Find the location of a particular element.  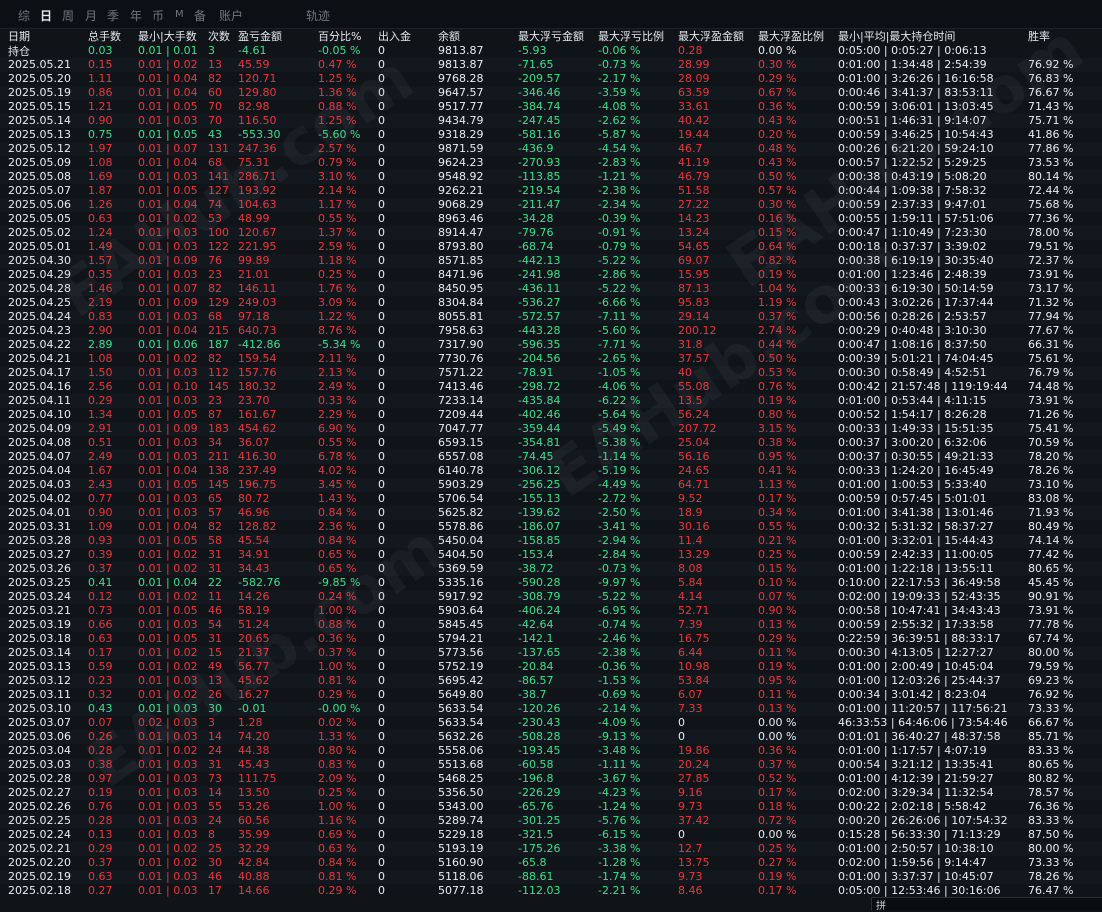

cell-col-8: -139.62 is located at coordinates (539, 512).